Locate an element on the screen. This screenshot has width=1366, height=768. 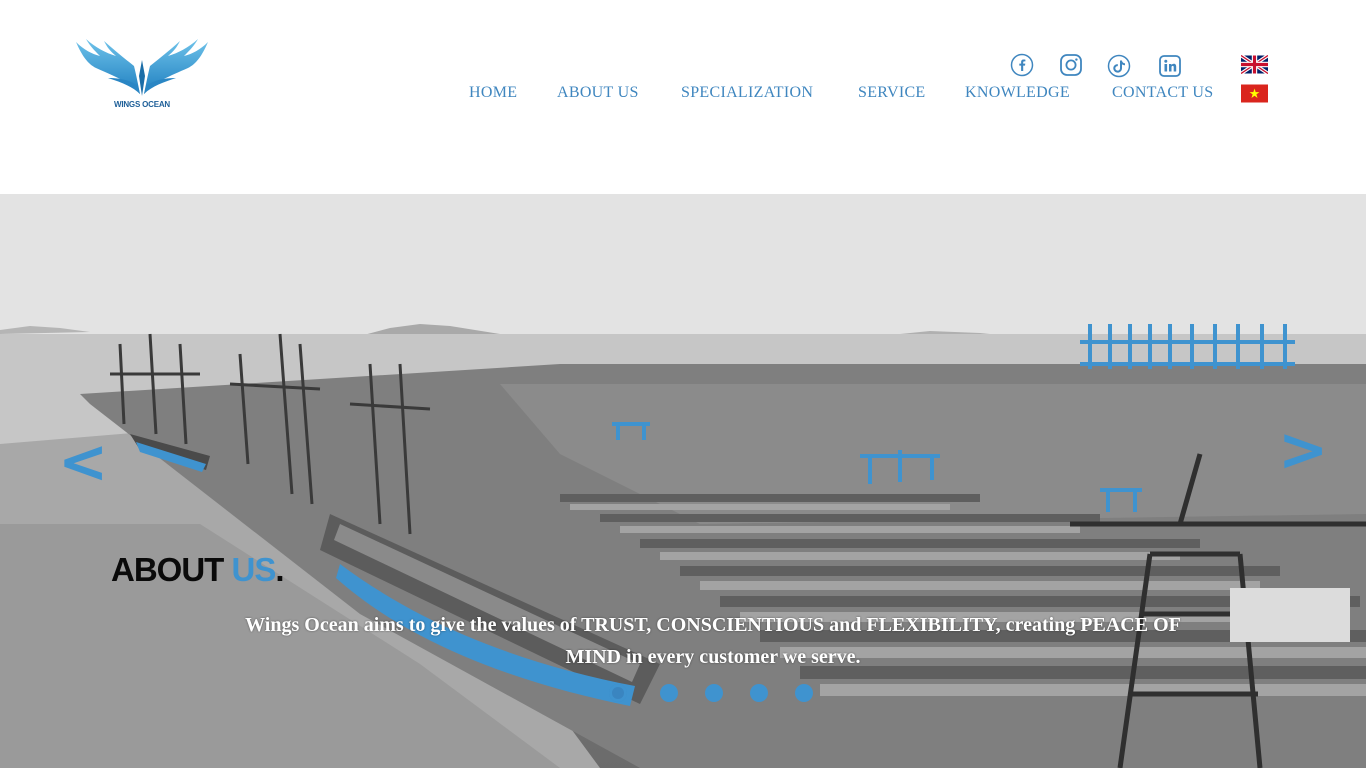
english-flag-icon is located at coordinates (1254, 64).